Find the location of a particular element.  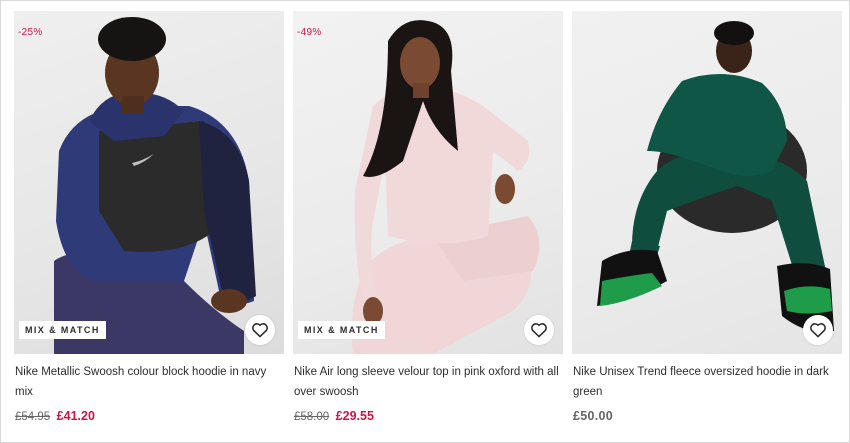

discount-badge: -49% is located at coordinates (309, 32).